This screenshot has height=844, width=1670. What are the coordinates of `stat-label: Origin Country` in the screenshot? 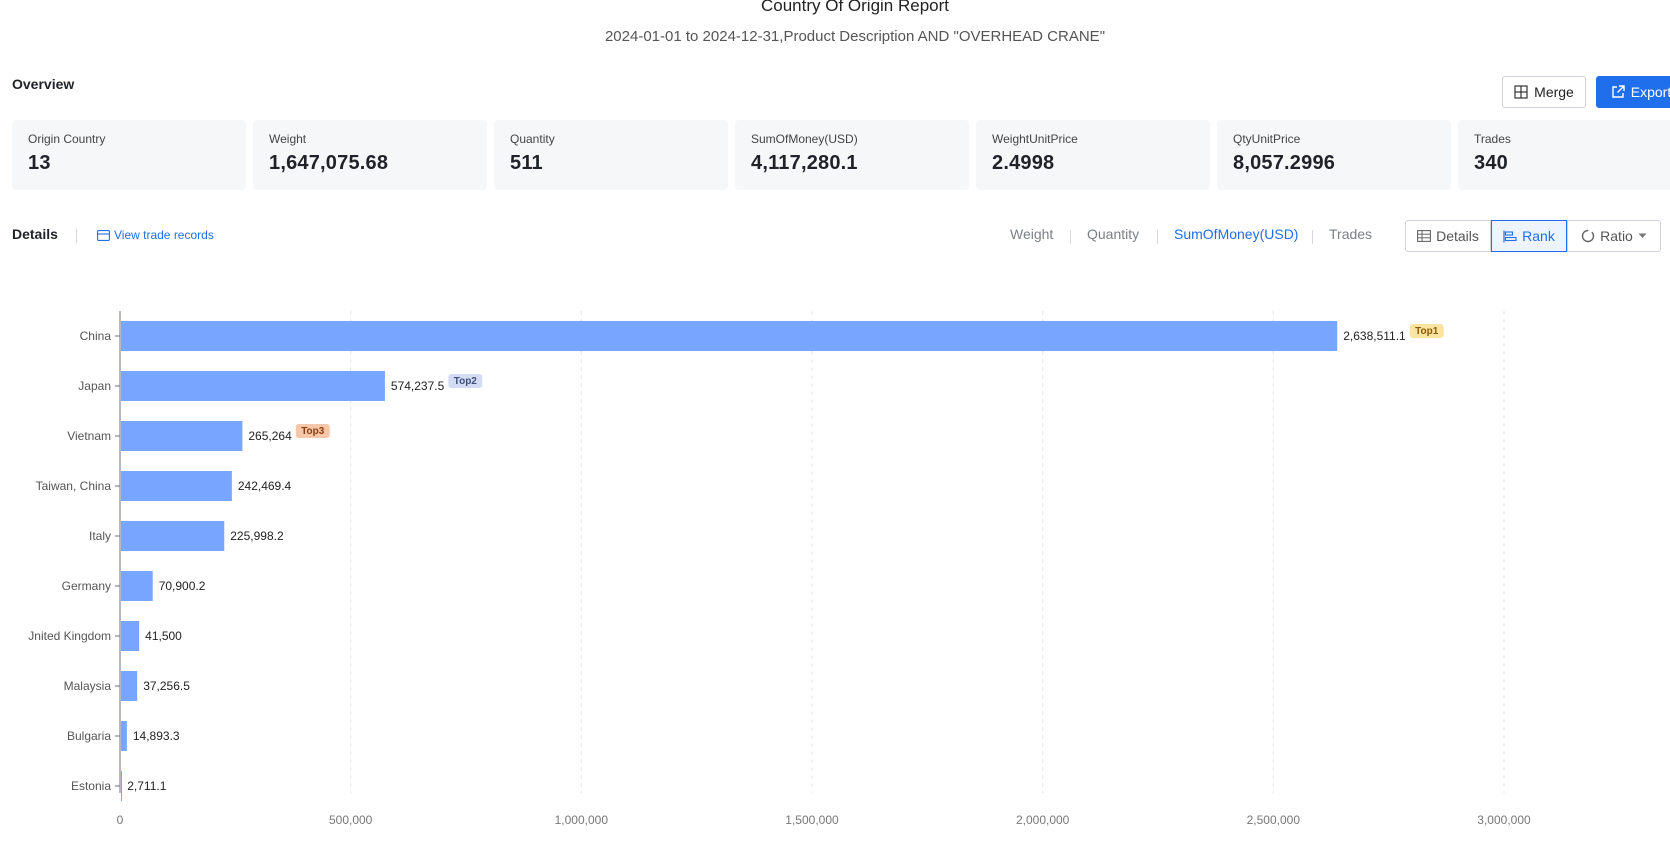 It's located at (67, 139).